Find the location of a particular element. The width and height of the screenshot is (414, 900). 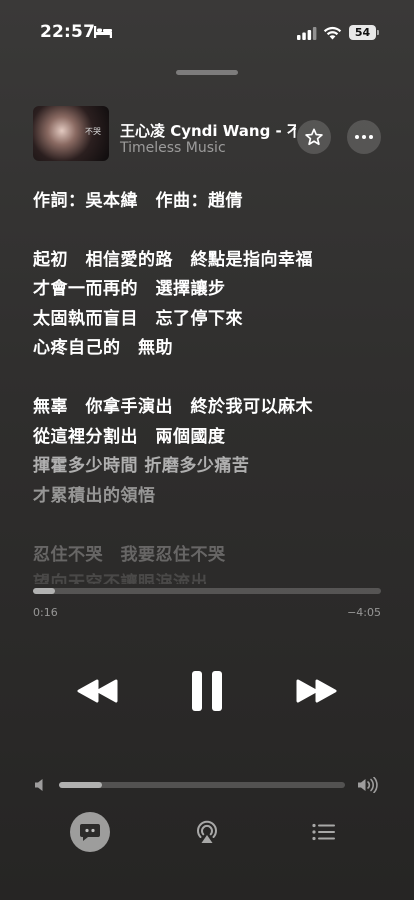

more-icon is located at coordinates (364, 137).